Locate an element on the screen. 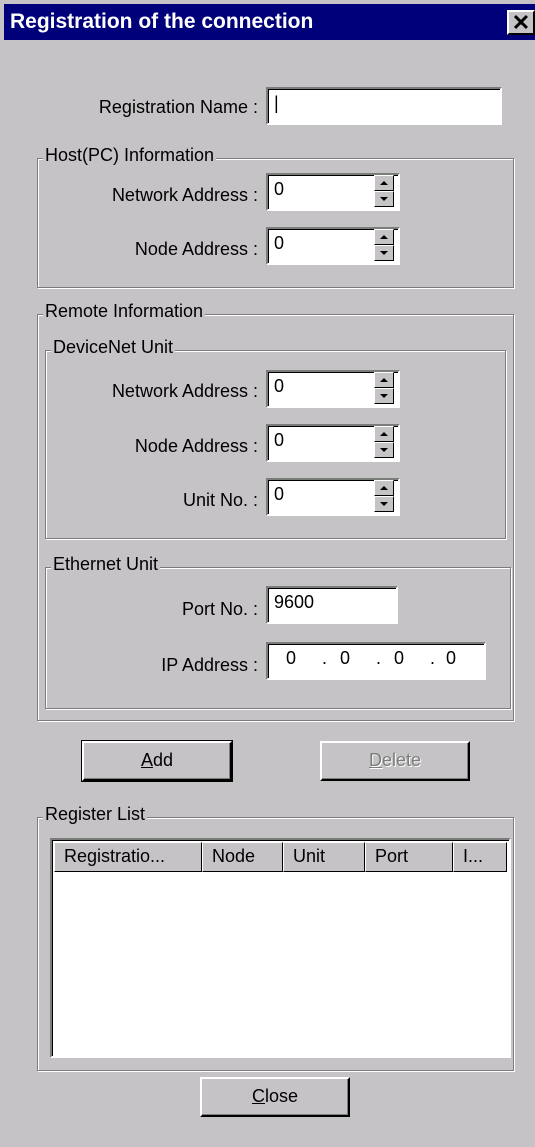 This screenshot has width=535, height=1147. devicenet-unit-no-spinner is located at coordinates (384, 497).